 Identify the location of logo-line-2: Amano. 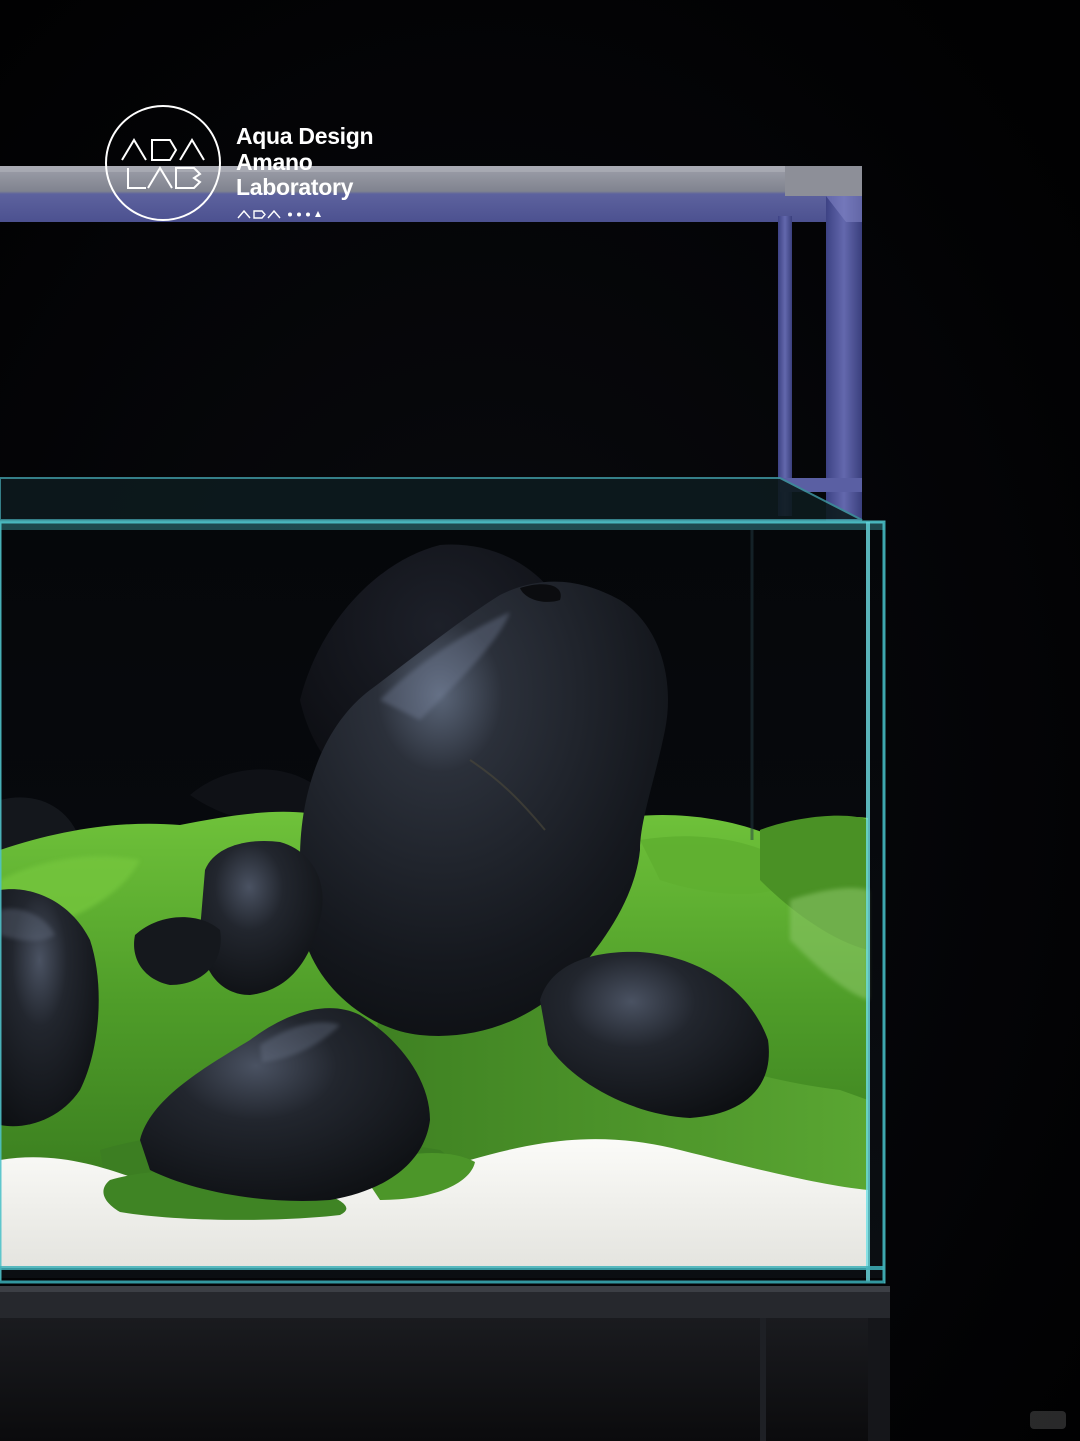
(274, 161).